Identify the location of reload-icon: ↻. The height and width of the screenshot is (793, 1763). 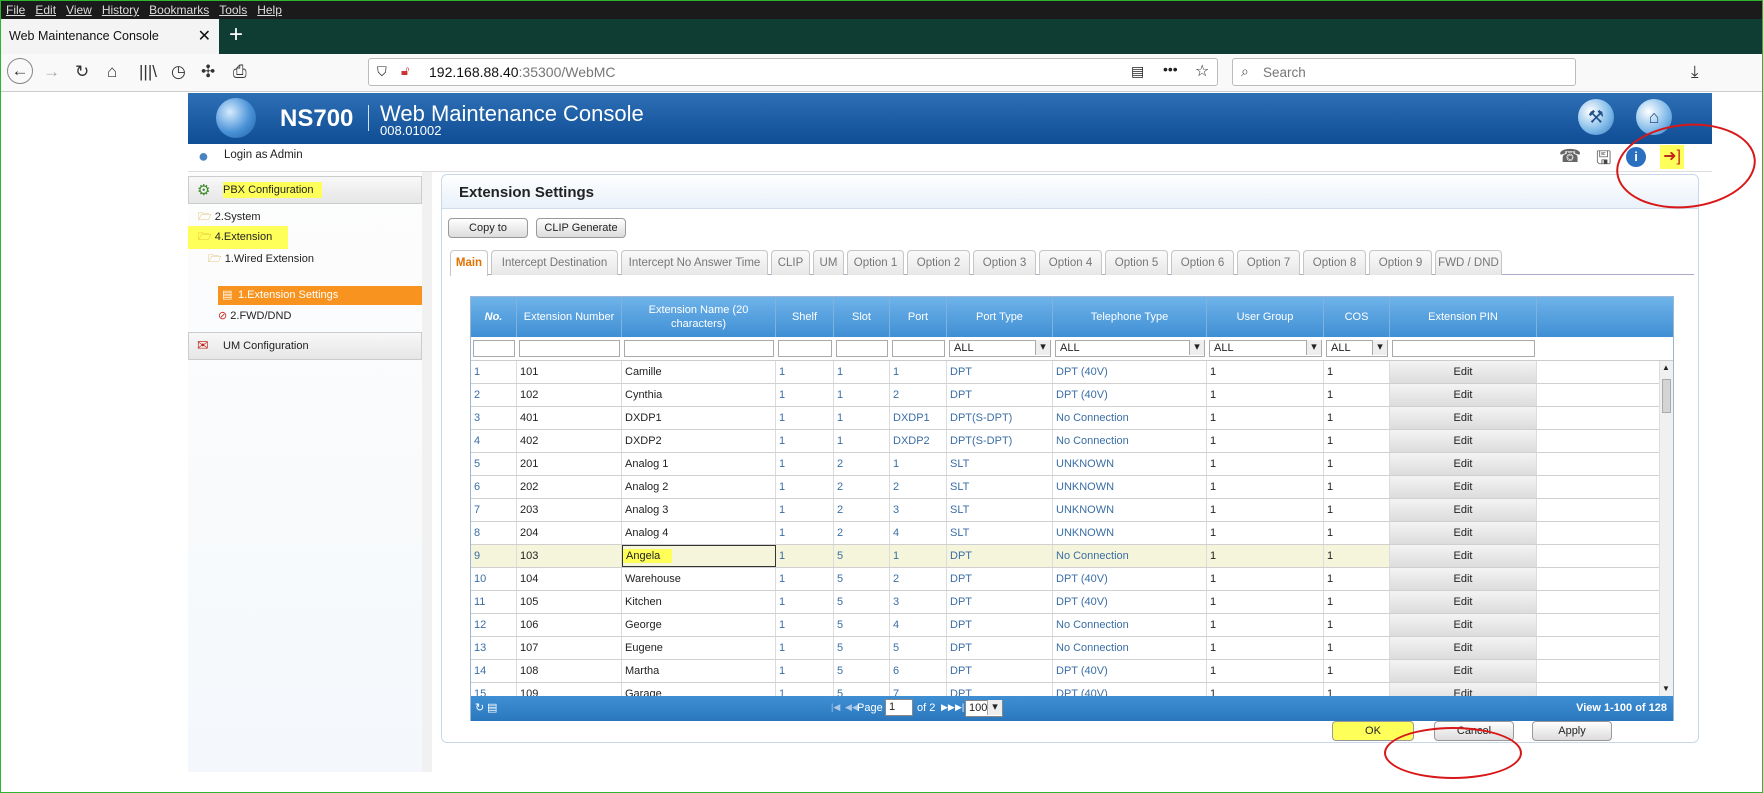
(82, 72).